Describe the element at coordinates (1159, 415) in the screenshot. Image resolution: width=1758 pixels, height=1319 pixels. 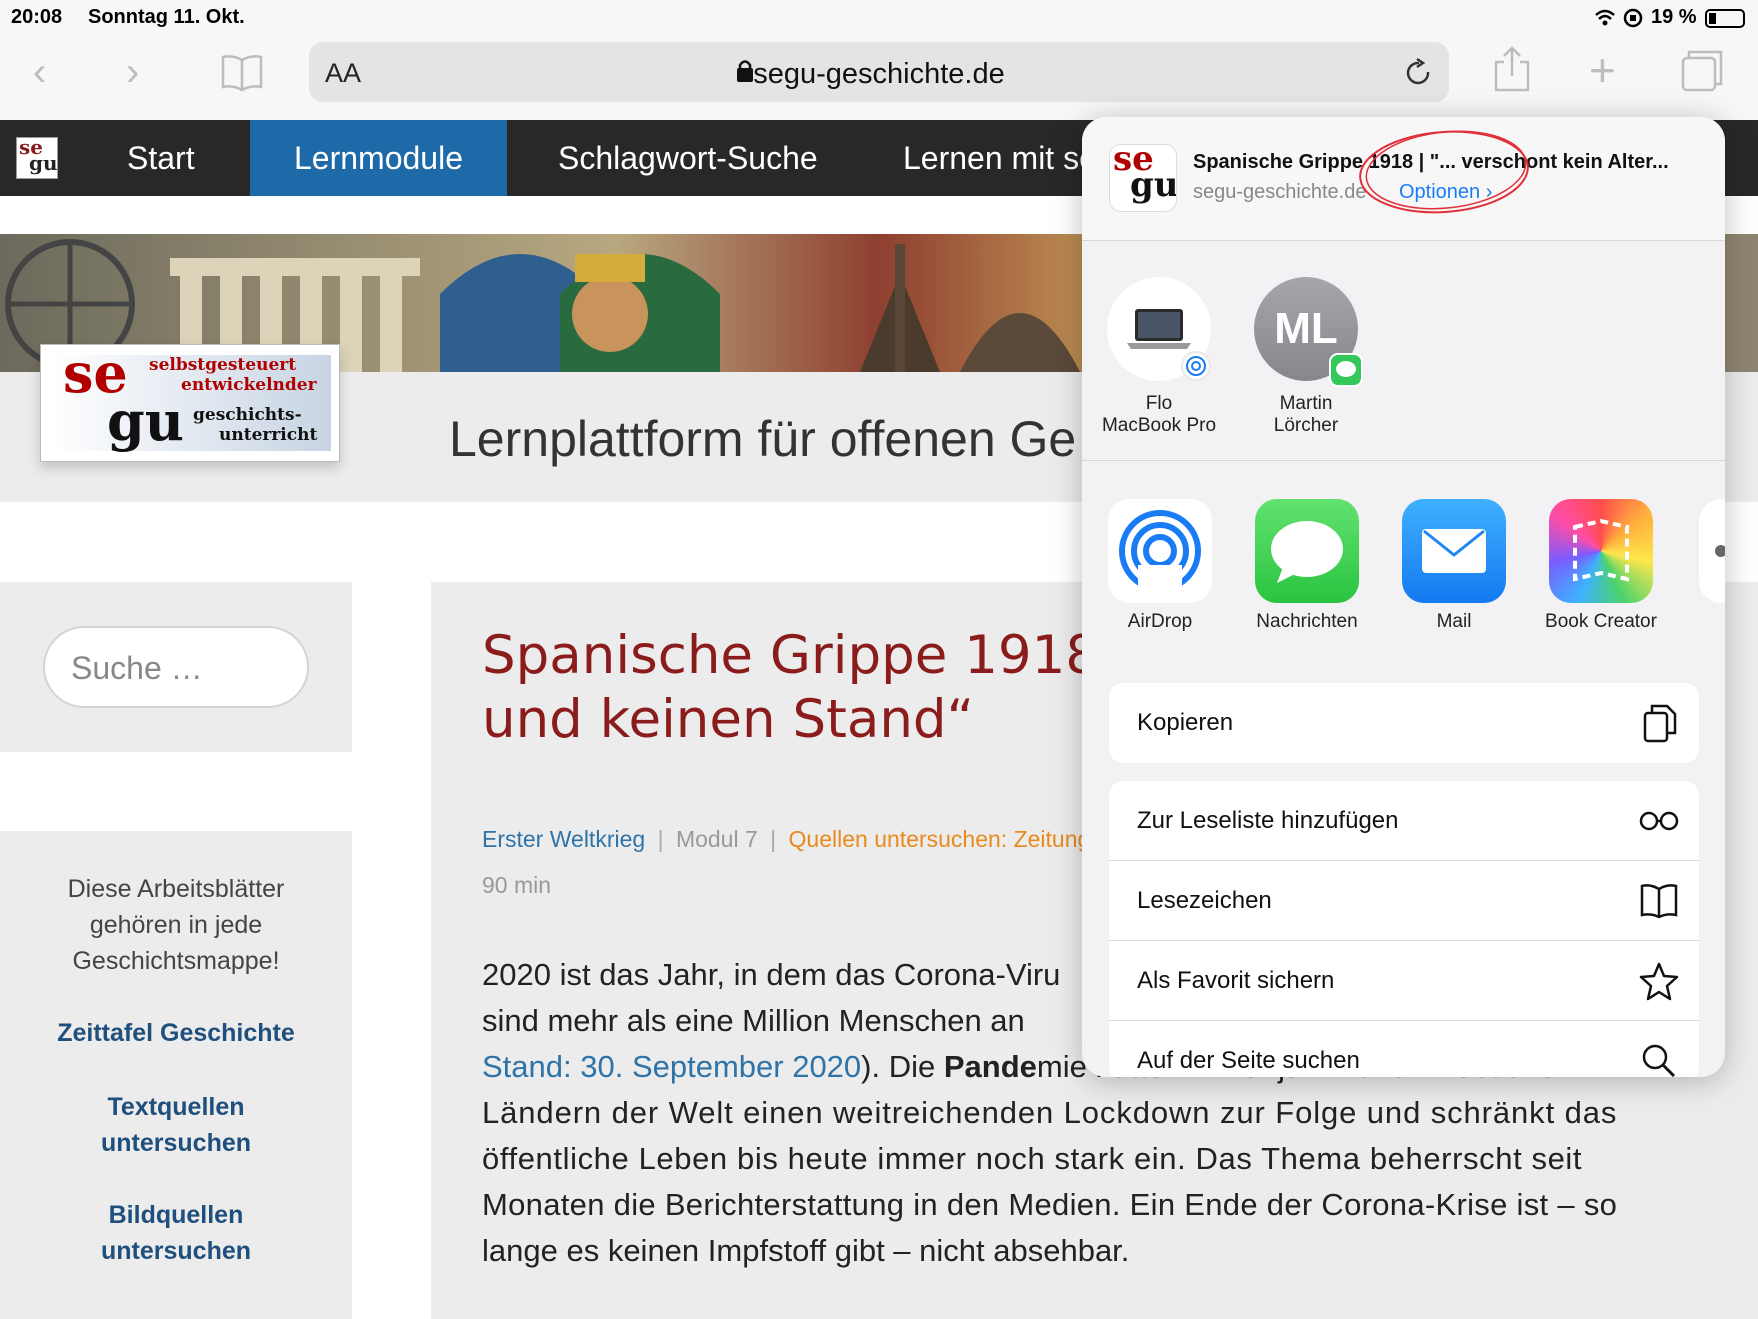
I see `person-flo: Flo MacBook Pro` at that location.